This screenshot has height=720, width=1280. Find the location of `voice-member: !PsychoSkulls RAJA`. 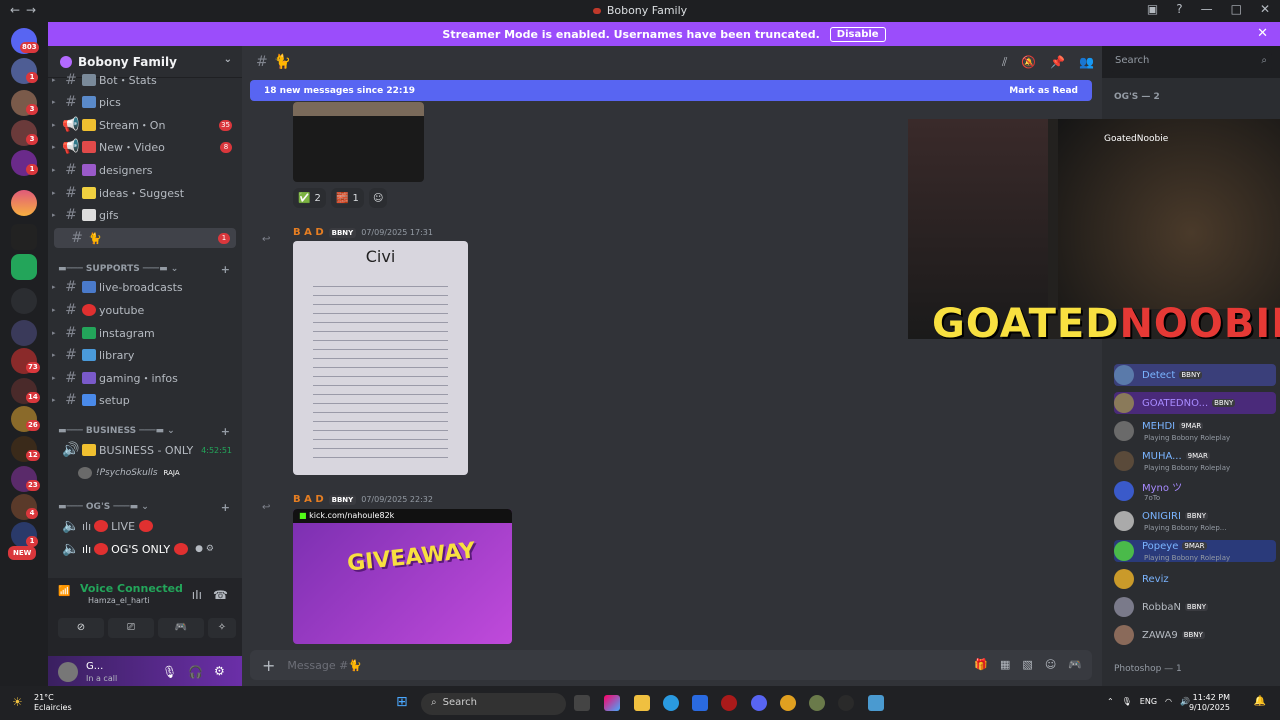

voice-member: !PsychoSkulls RAJA is located at coordinates (143, 473).